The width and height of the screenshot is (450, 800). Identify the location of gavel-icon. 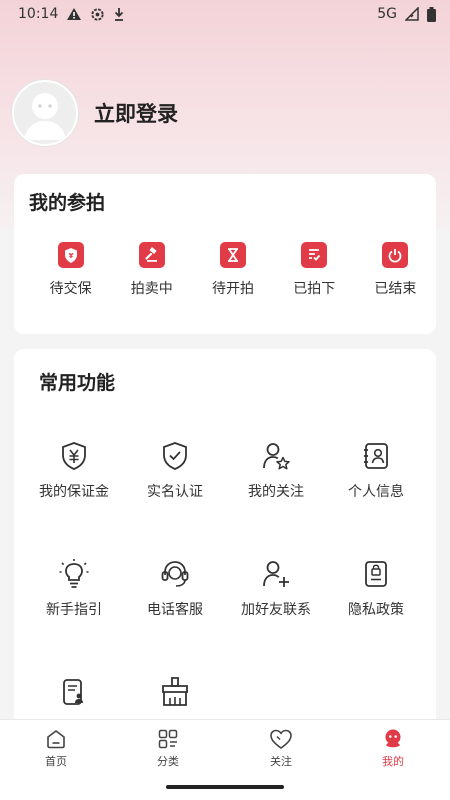
(151, 255).